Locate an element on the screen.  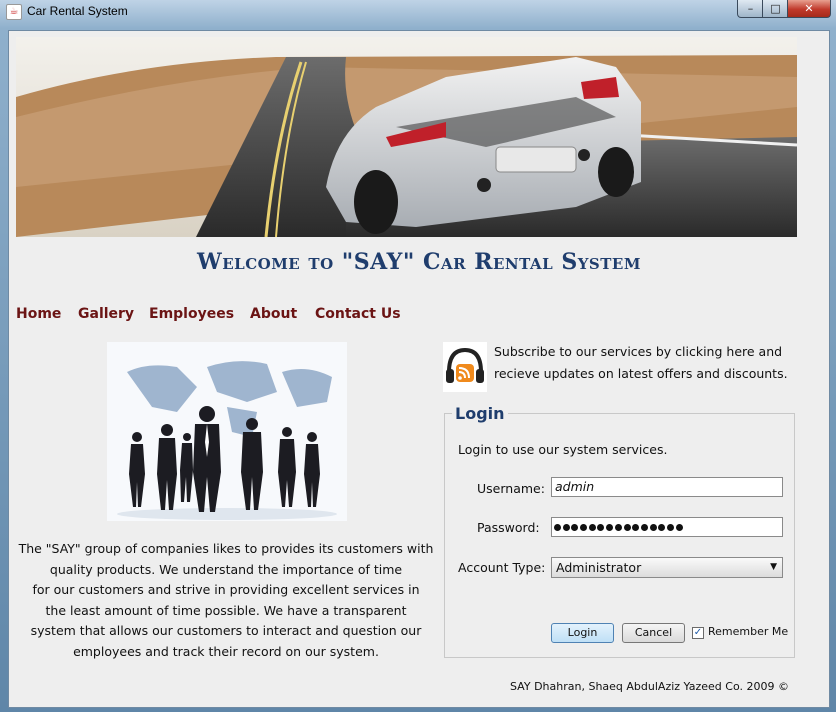
username-label: Username: is located at coordinates (511, 488).